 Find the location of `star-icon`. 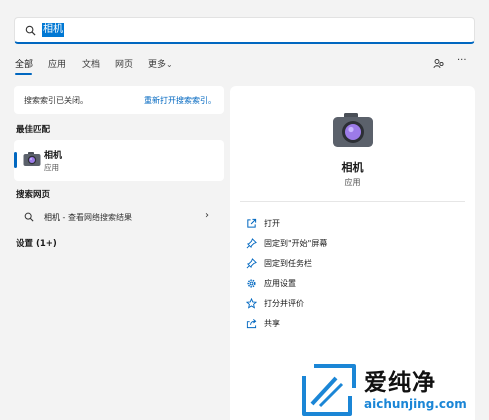

star-icon is located at coordinates (251, 303).